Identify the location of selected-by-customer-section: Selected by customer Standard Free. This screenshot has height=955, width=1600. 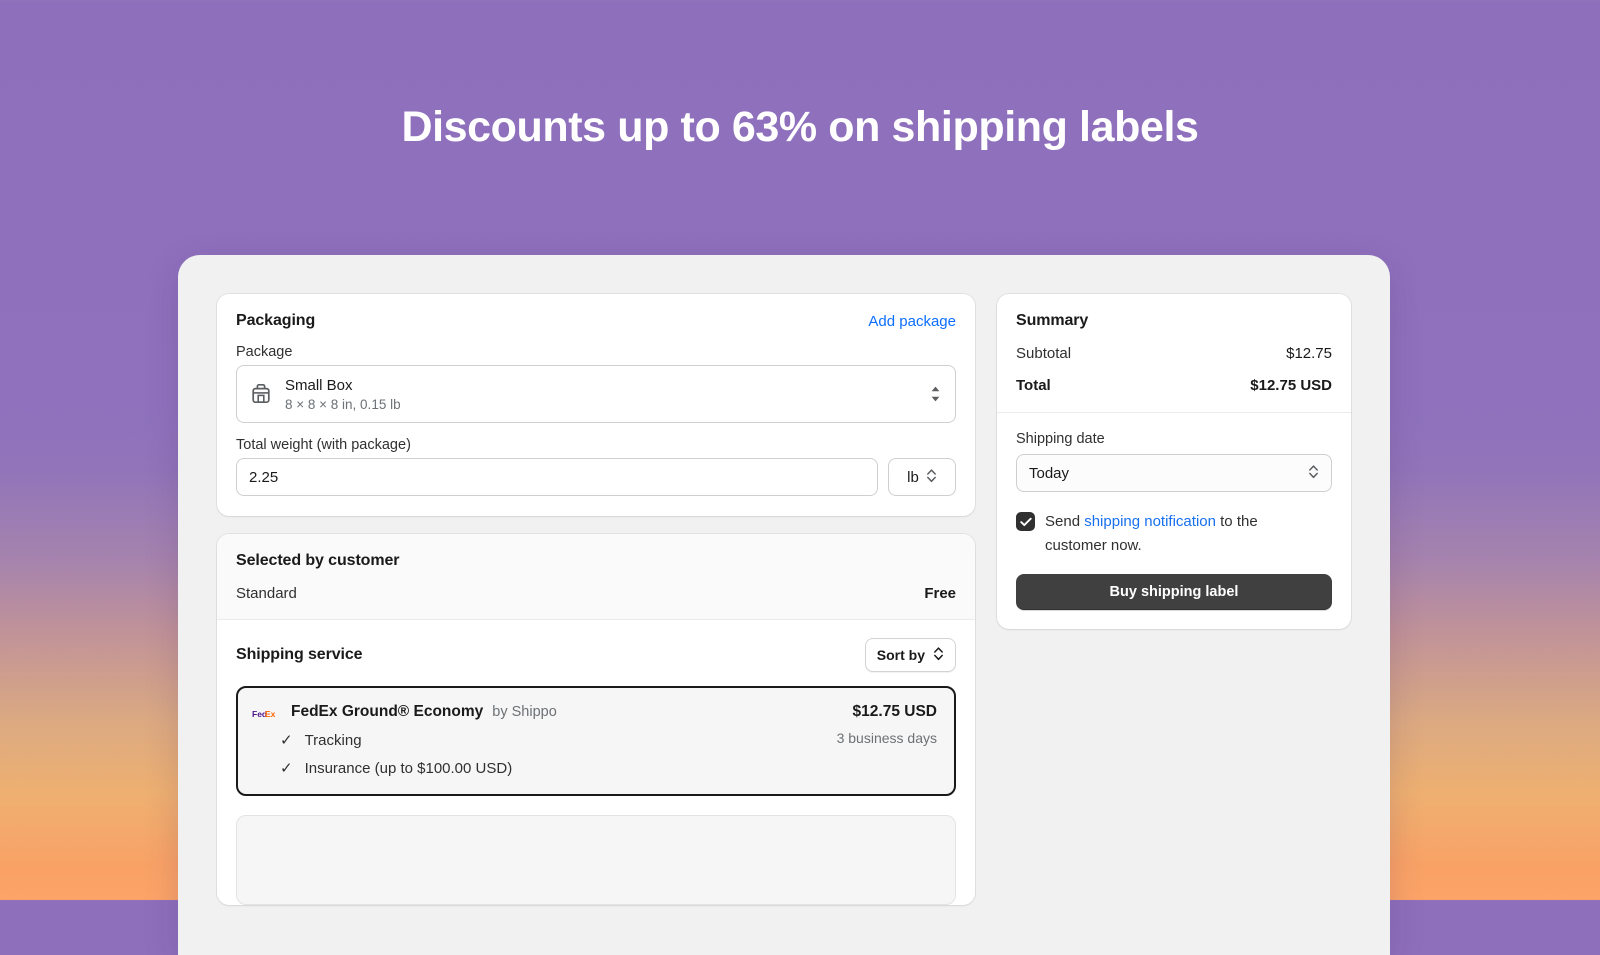
(596, 577).